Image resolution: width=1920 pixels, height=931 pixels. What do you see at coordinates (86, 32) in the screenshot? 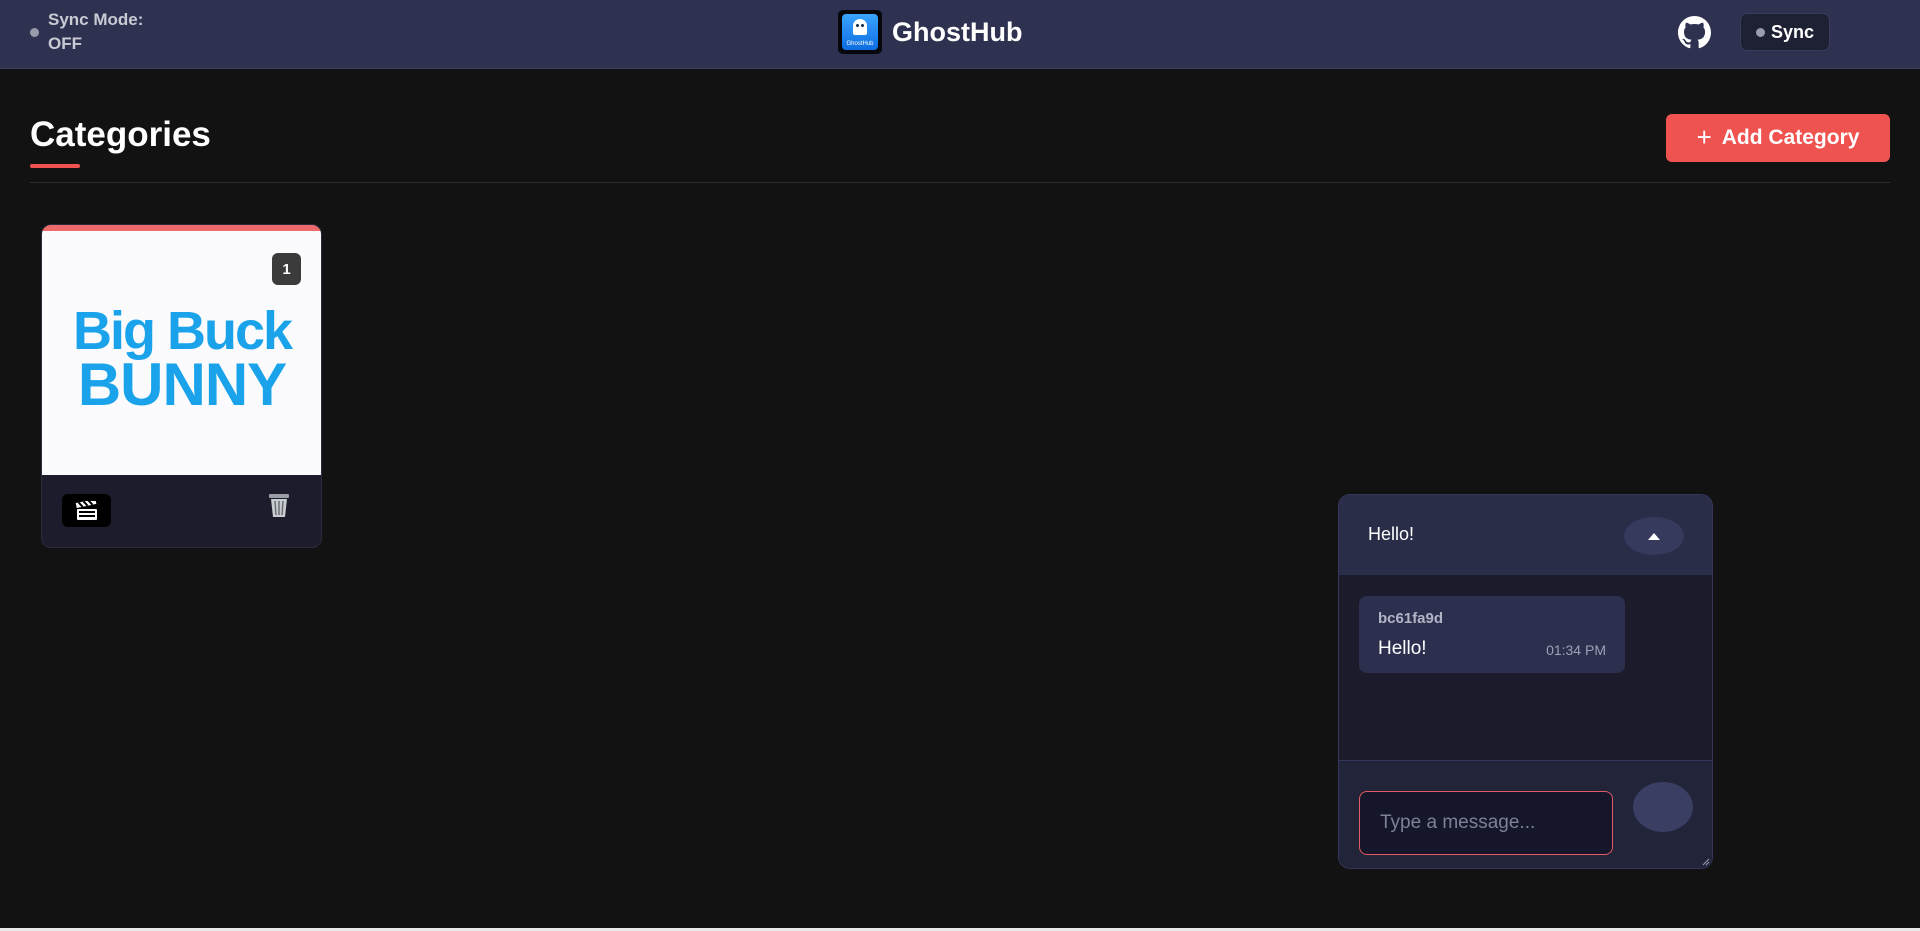
I see `sync-mode-status: Sync Mode: OFF` at bounding box center [86, 32].